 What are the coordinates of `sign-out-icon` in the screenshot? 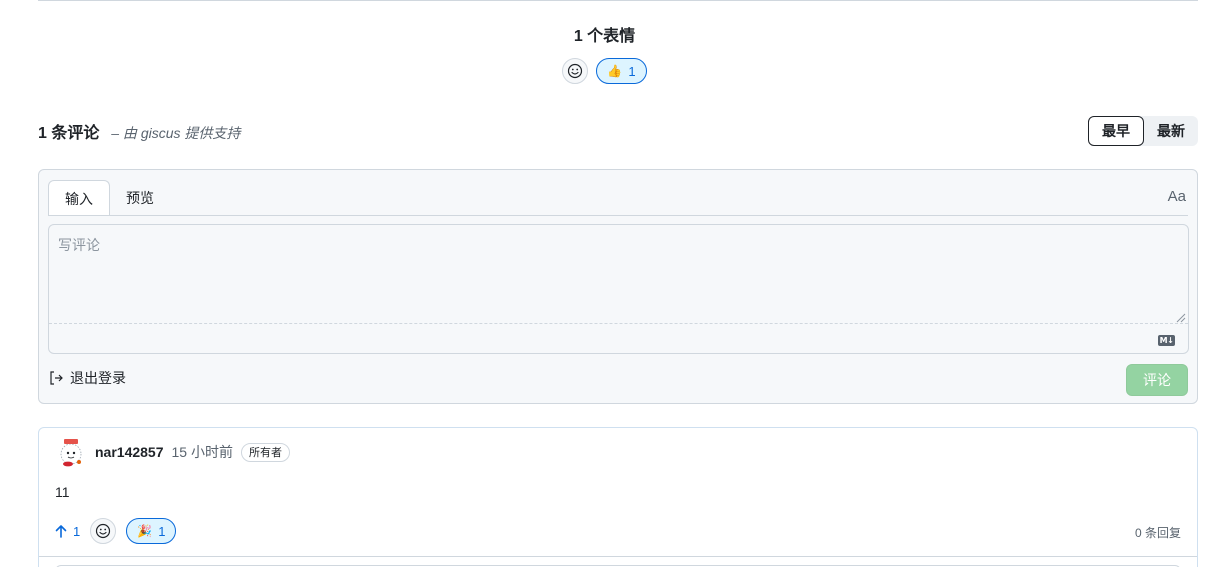 It's located at (56, 378).